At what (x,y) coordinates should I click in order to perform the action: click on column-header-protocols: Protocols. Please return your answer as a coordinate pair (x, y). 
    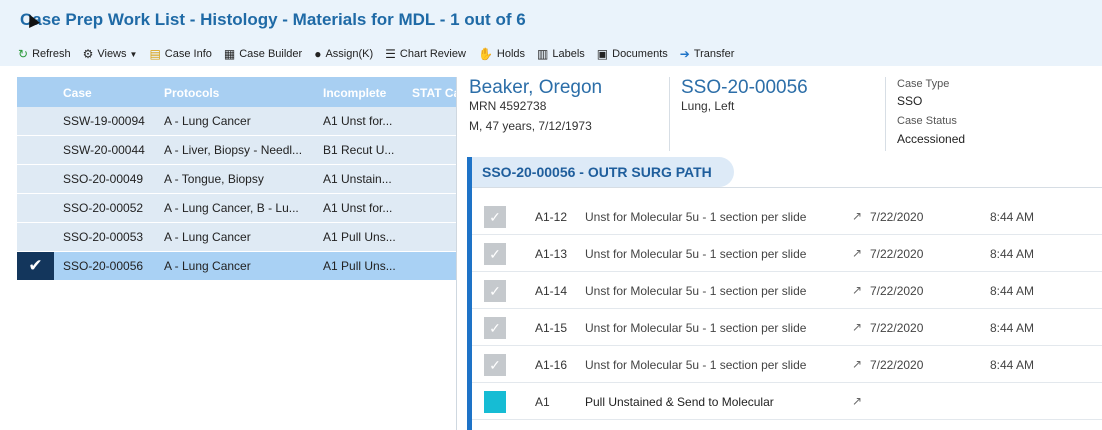
    Looking at the image, I should click on (191, 93).